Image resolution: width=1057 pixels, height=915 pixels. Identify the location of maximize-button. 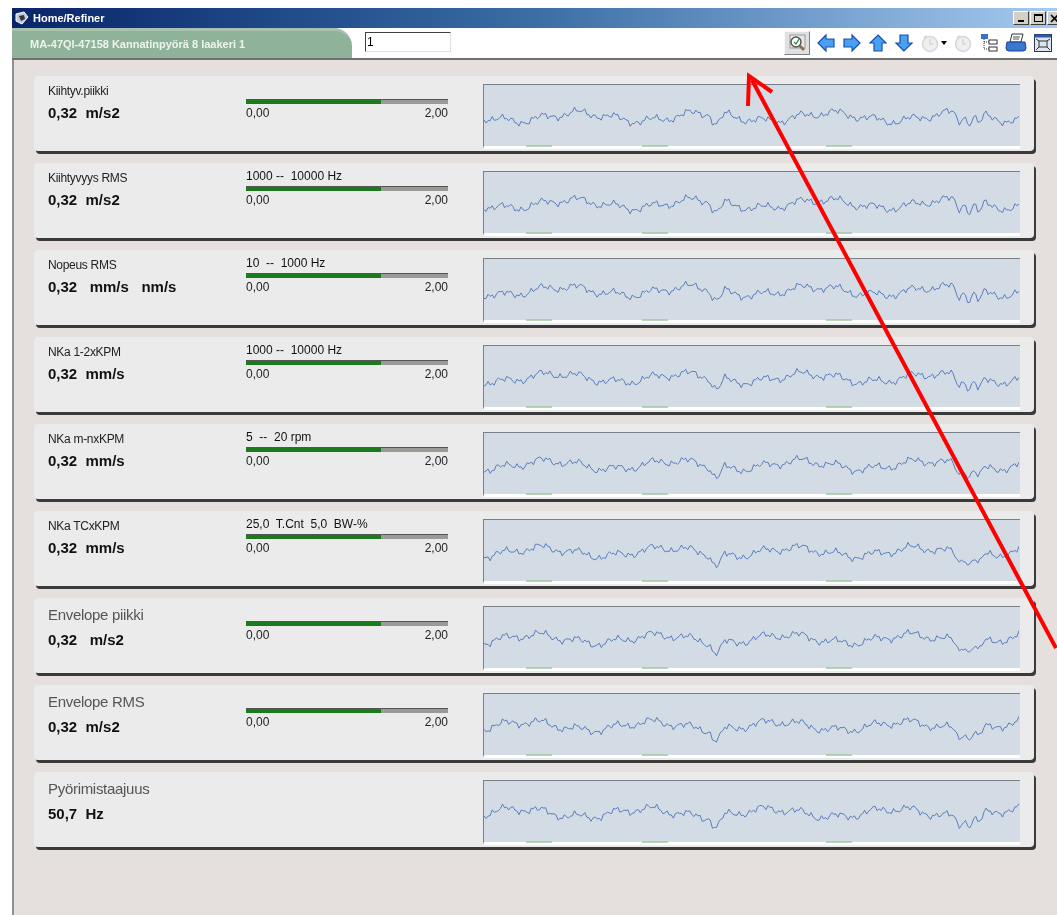
(1038, 18).